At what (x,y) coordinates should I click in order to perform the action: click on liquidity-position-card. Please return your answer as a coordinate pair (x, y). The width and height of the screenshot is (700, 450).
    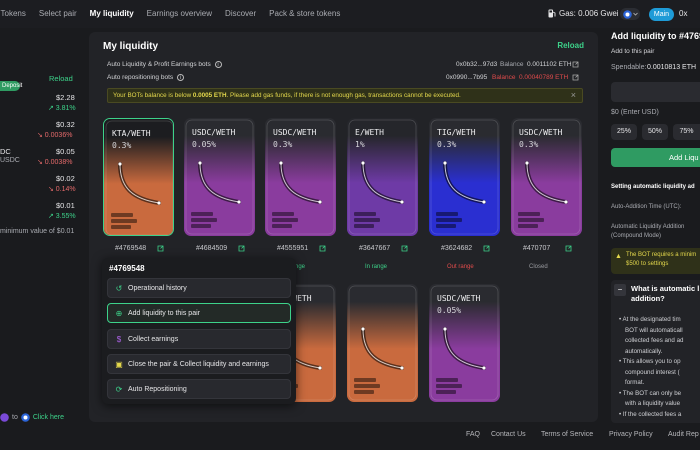
    Looking at the image, I should click on (382, 343).